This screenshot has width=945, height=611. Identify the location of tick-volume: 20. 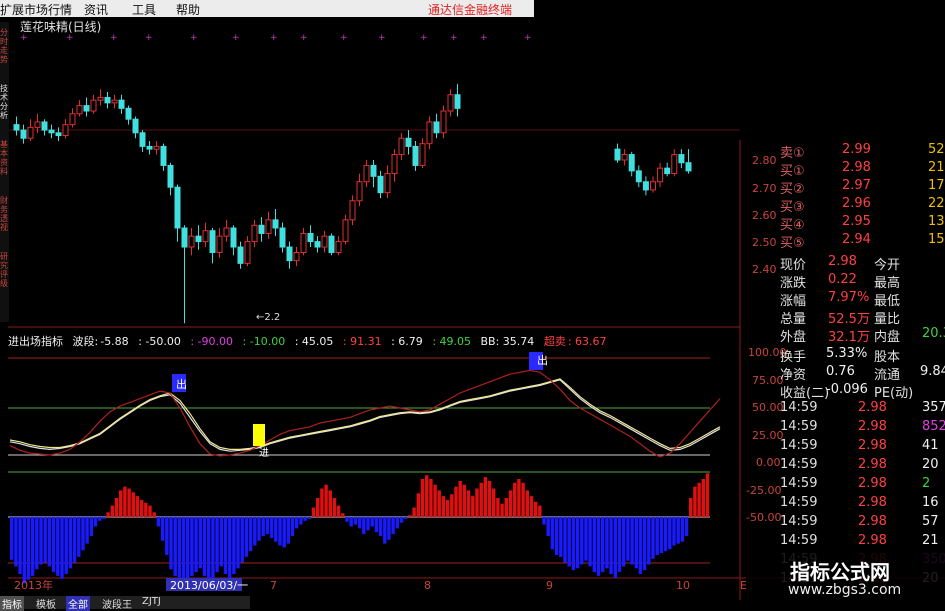
(930, 464).